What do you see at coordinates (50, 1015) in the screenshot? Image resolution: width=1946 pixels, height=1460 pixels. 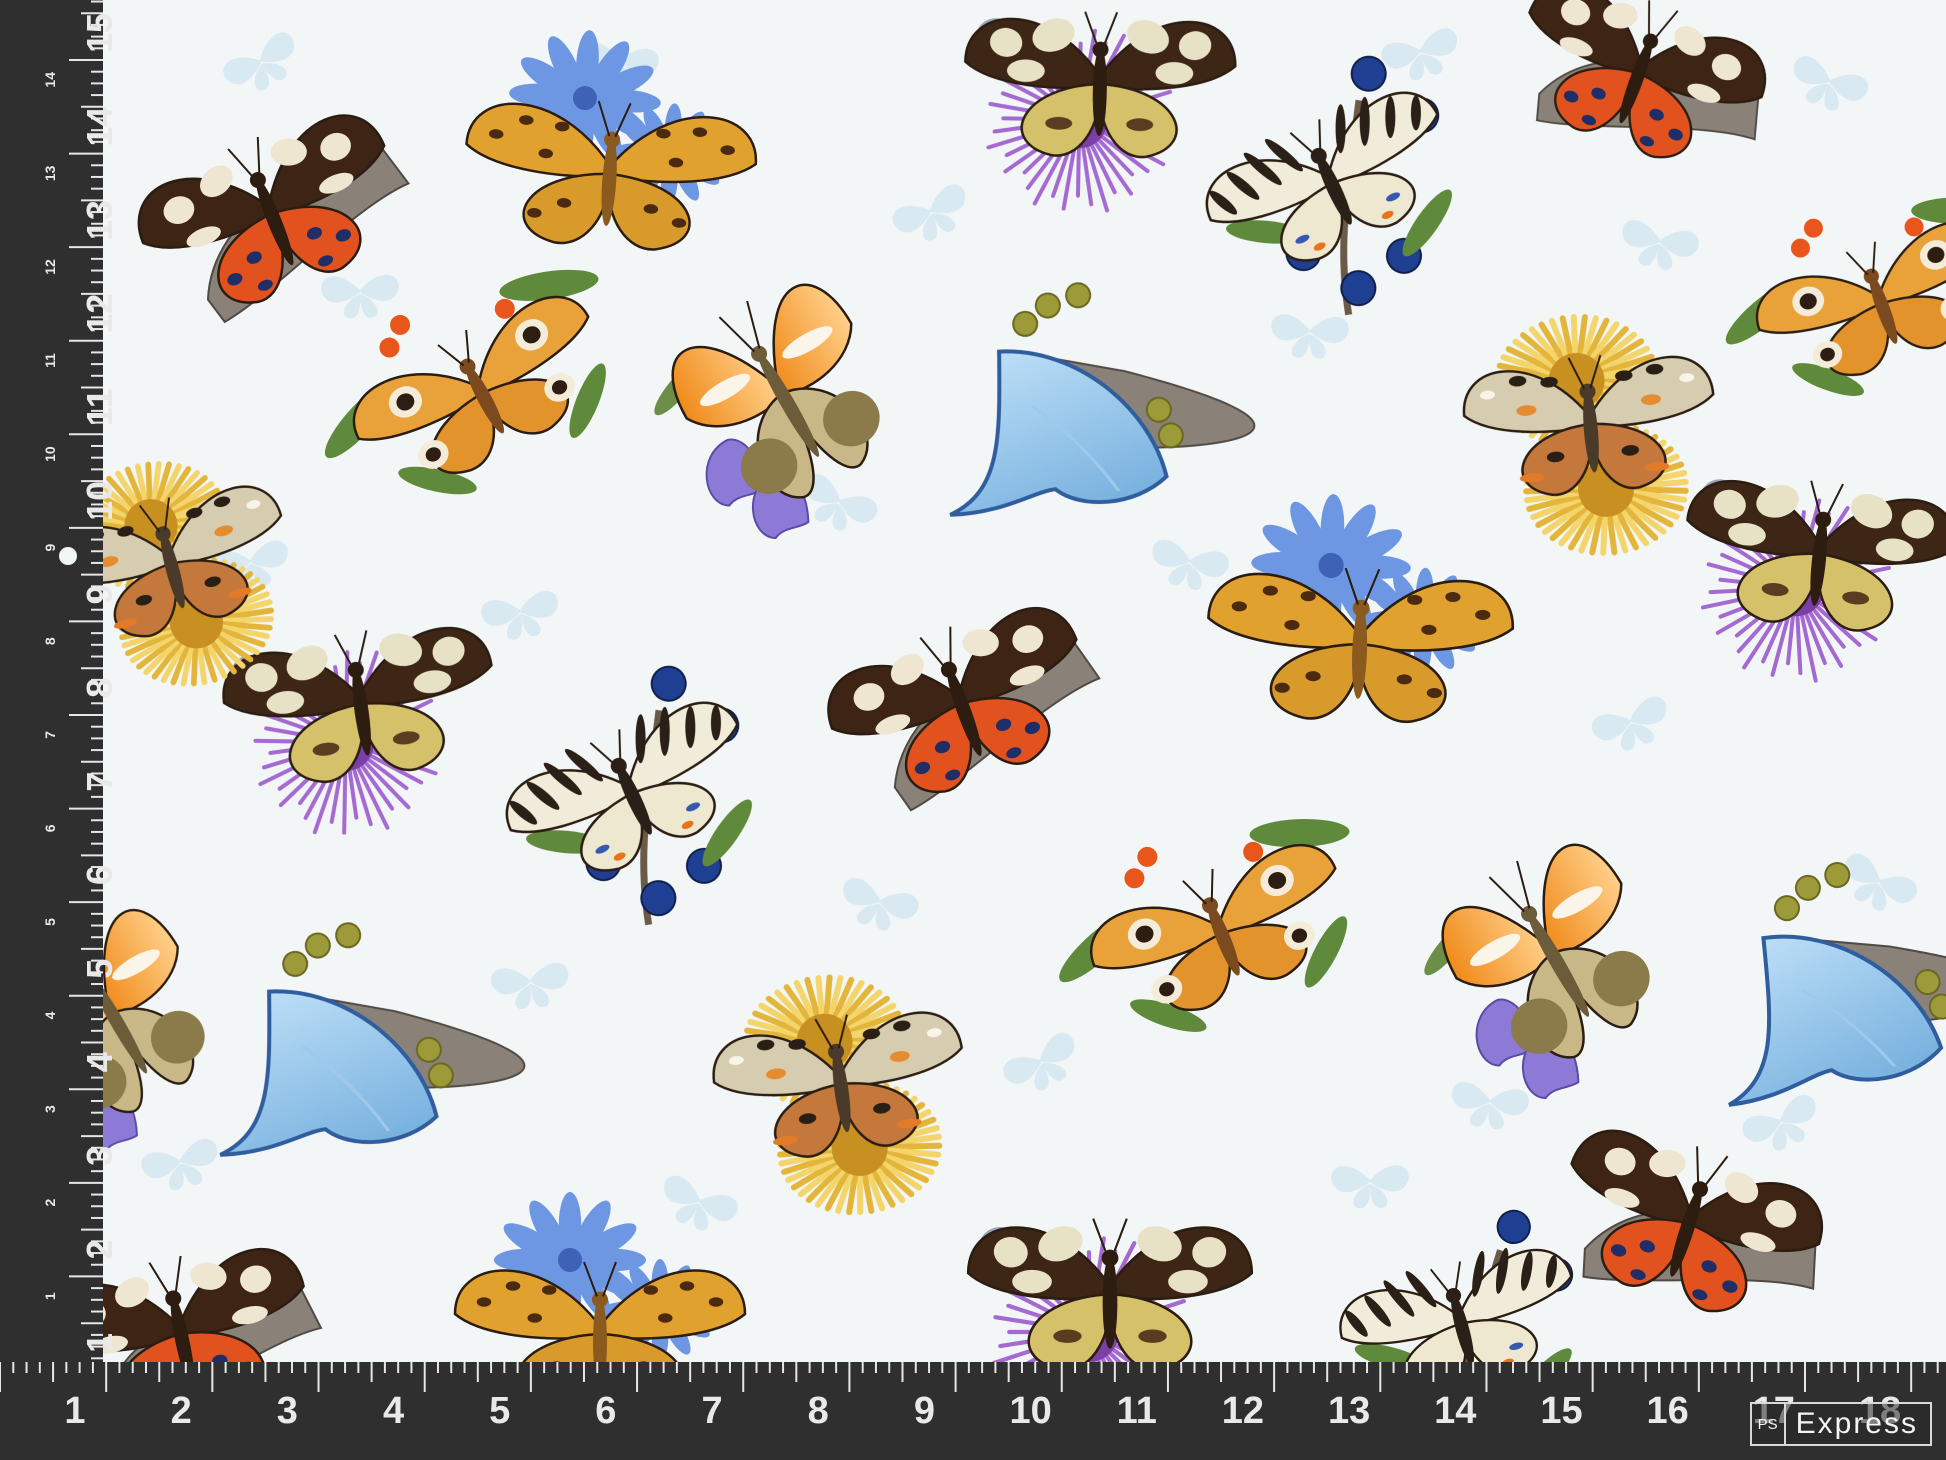 I see `ruler-mini-number: 4` at bounding box center [50, 1015].